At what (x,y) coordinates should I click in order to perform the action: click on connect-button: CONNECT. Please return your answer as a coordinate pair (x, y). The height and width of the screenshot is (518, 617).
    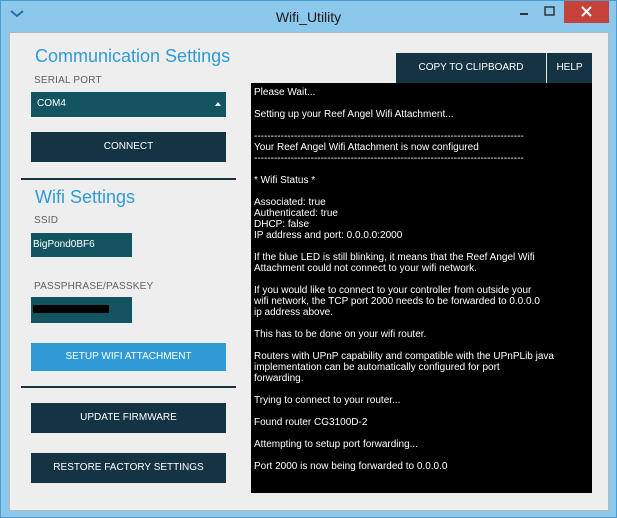
    Looking at the image, I should click on (128, 147).